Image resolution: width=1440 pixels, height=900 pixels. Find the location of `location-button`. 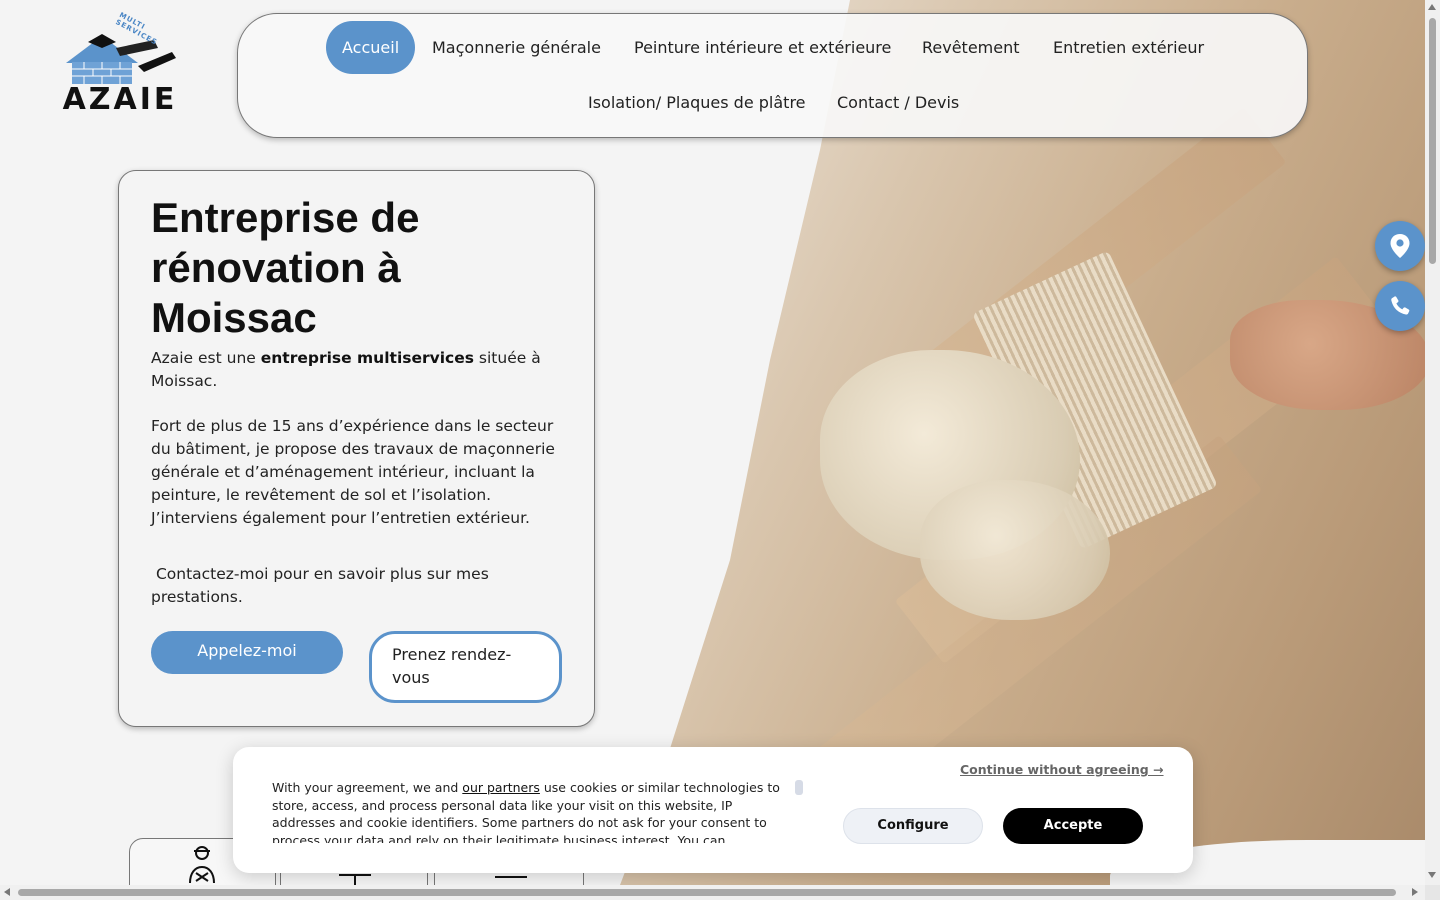

location-button is located at coordinates (1400, 246).